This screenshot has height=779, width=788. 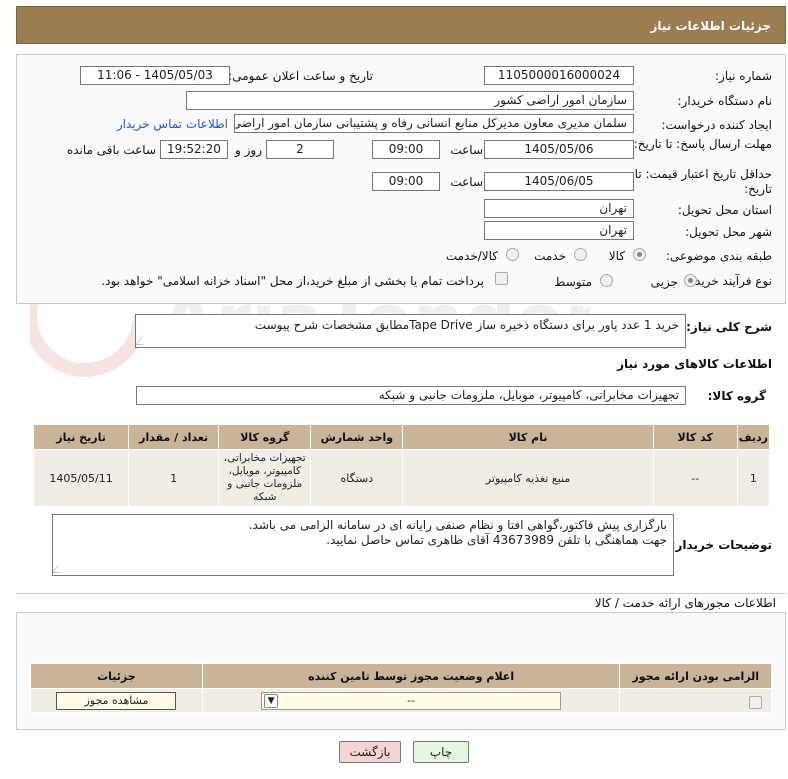 What do you see at coordinates (357, 478) in the screenshot?
I see `cell-unit: دستگاه` at bounding box center [357, 478].